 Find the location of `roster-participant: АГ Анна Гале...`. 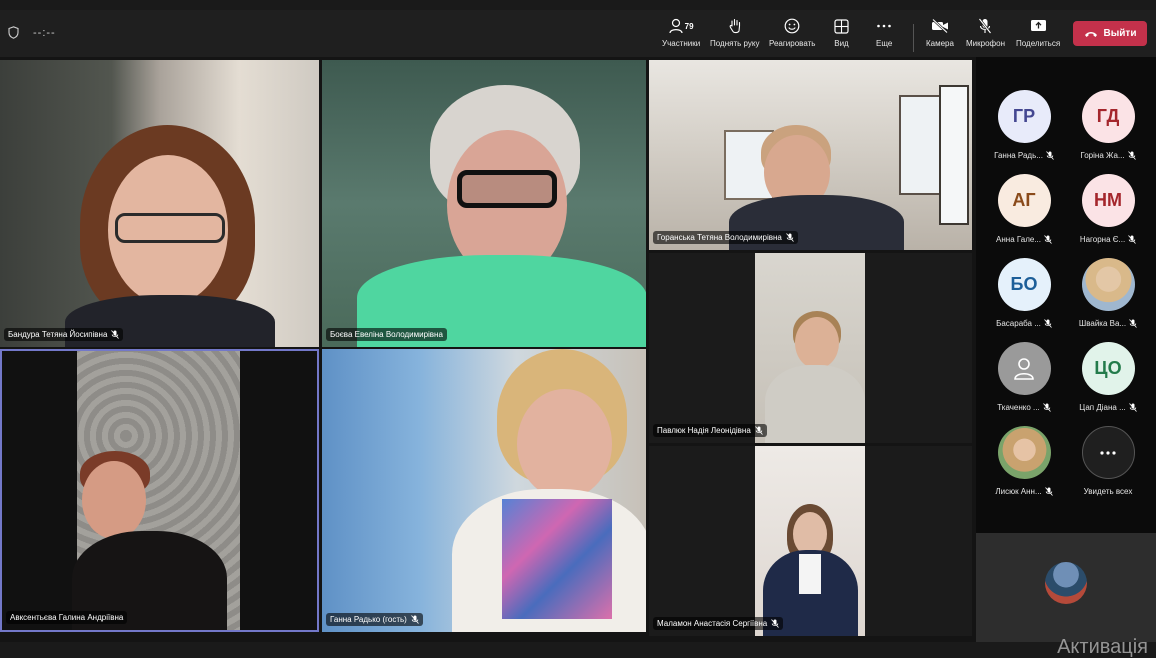

roster-participant: АГ Анна Гале... is located at coordinates (1024, 214).